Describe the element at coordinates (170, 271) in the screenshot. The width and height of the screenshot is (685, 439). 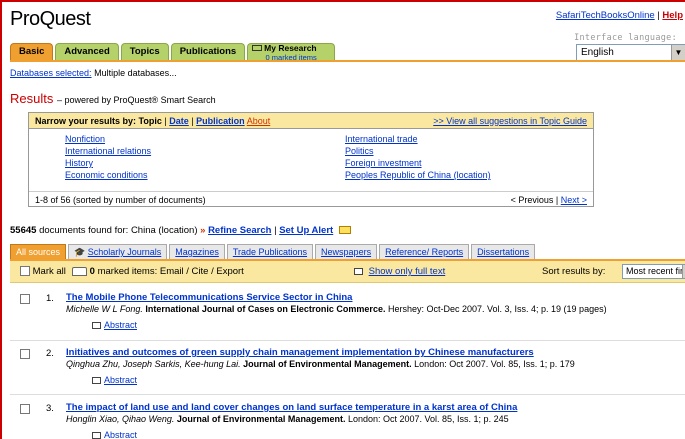
I see `marked-items-text: marked items: Email / Cite / Export` at that location.